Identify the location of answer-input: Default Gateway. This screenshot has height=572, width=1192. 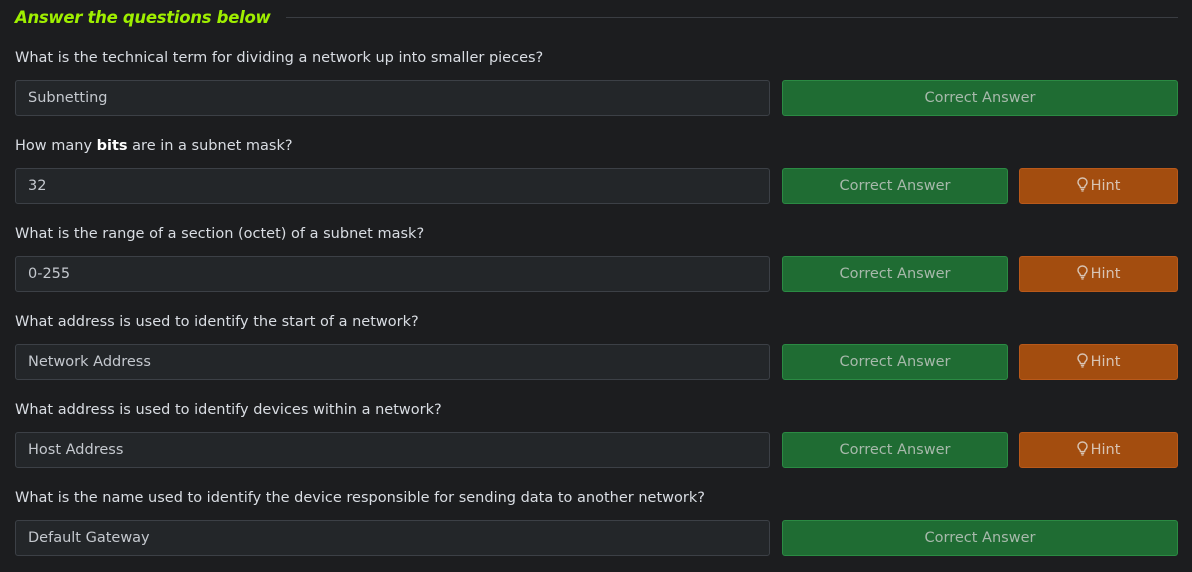
(392, 538).